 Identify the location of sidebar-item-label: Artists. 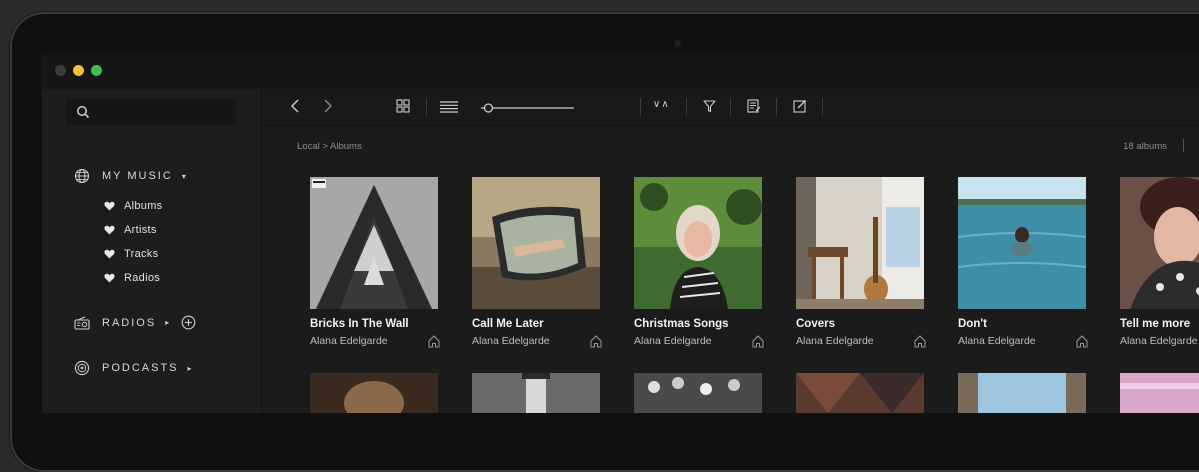
(140, 230).